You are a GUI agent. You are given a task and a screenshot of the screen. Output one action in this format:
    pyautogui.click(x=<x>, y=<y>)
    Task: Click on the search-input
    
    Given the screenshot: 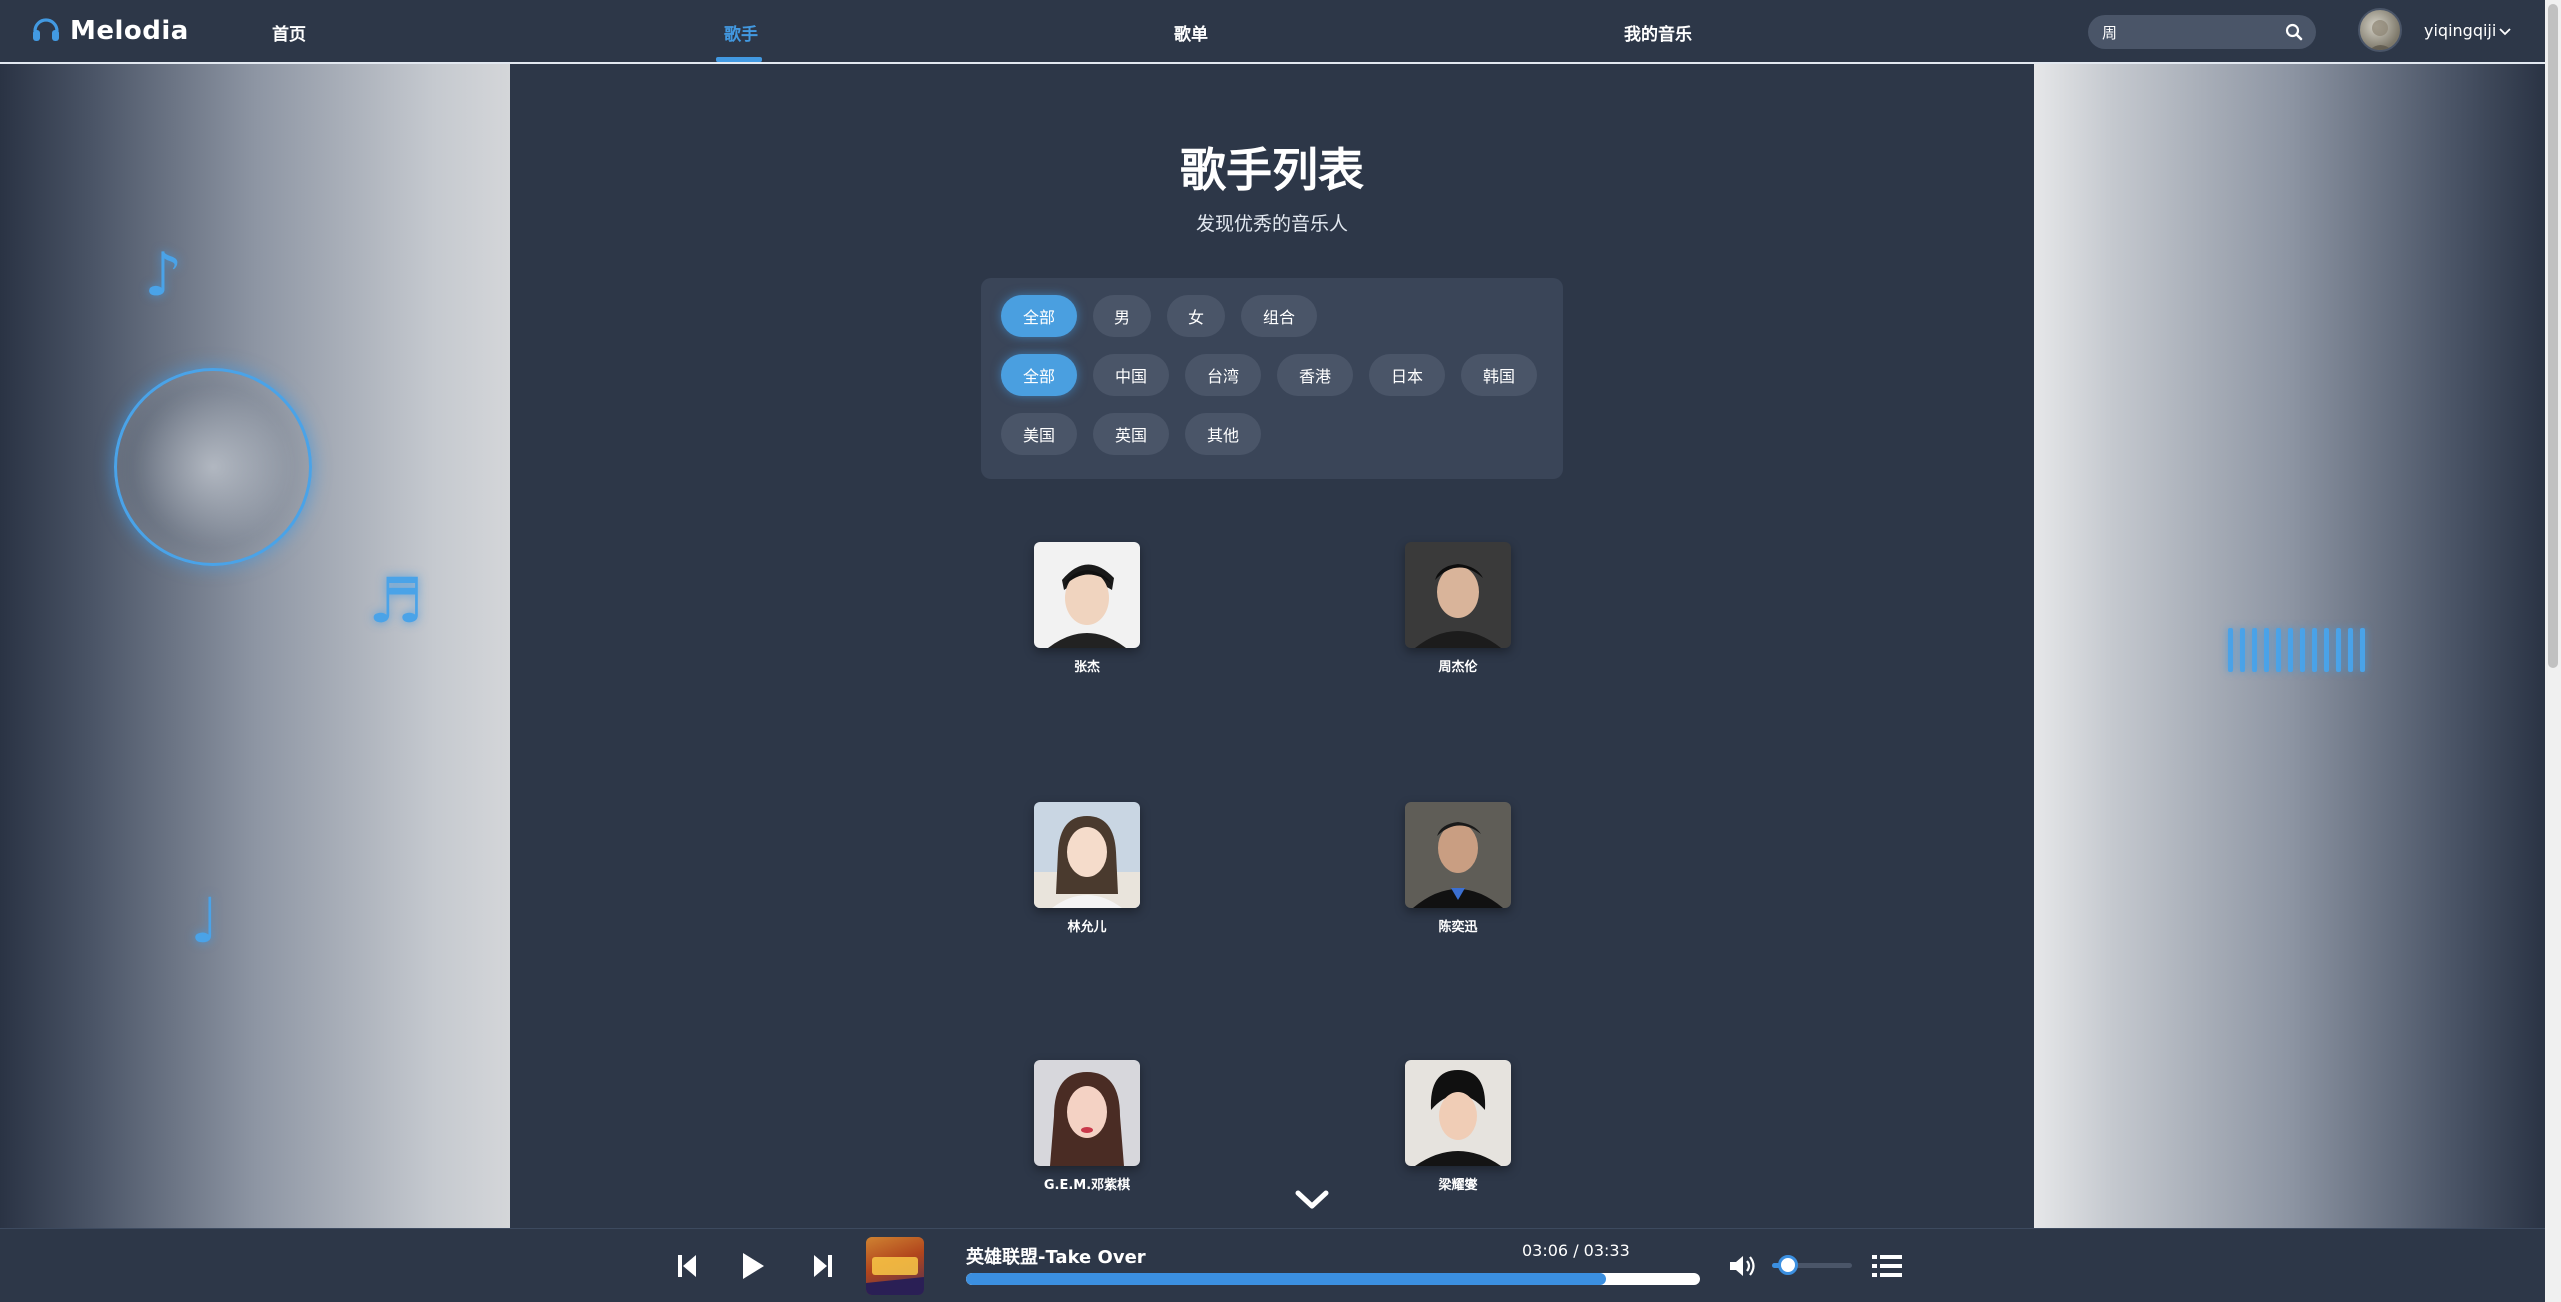 What is the action you would take?
    pyautogui.click(x=2187, y=32)
    